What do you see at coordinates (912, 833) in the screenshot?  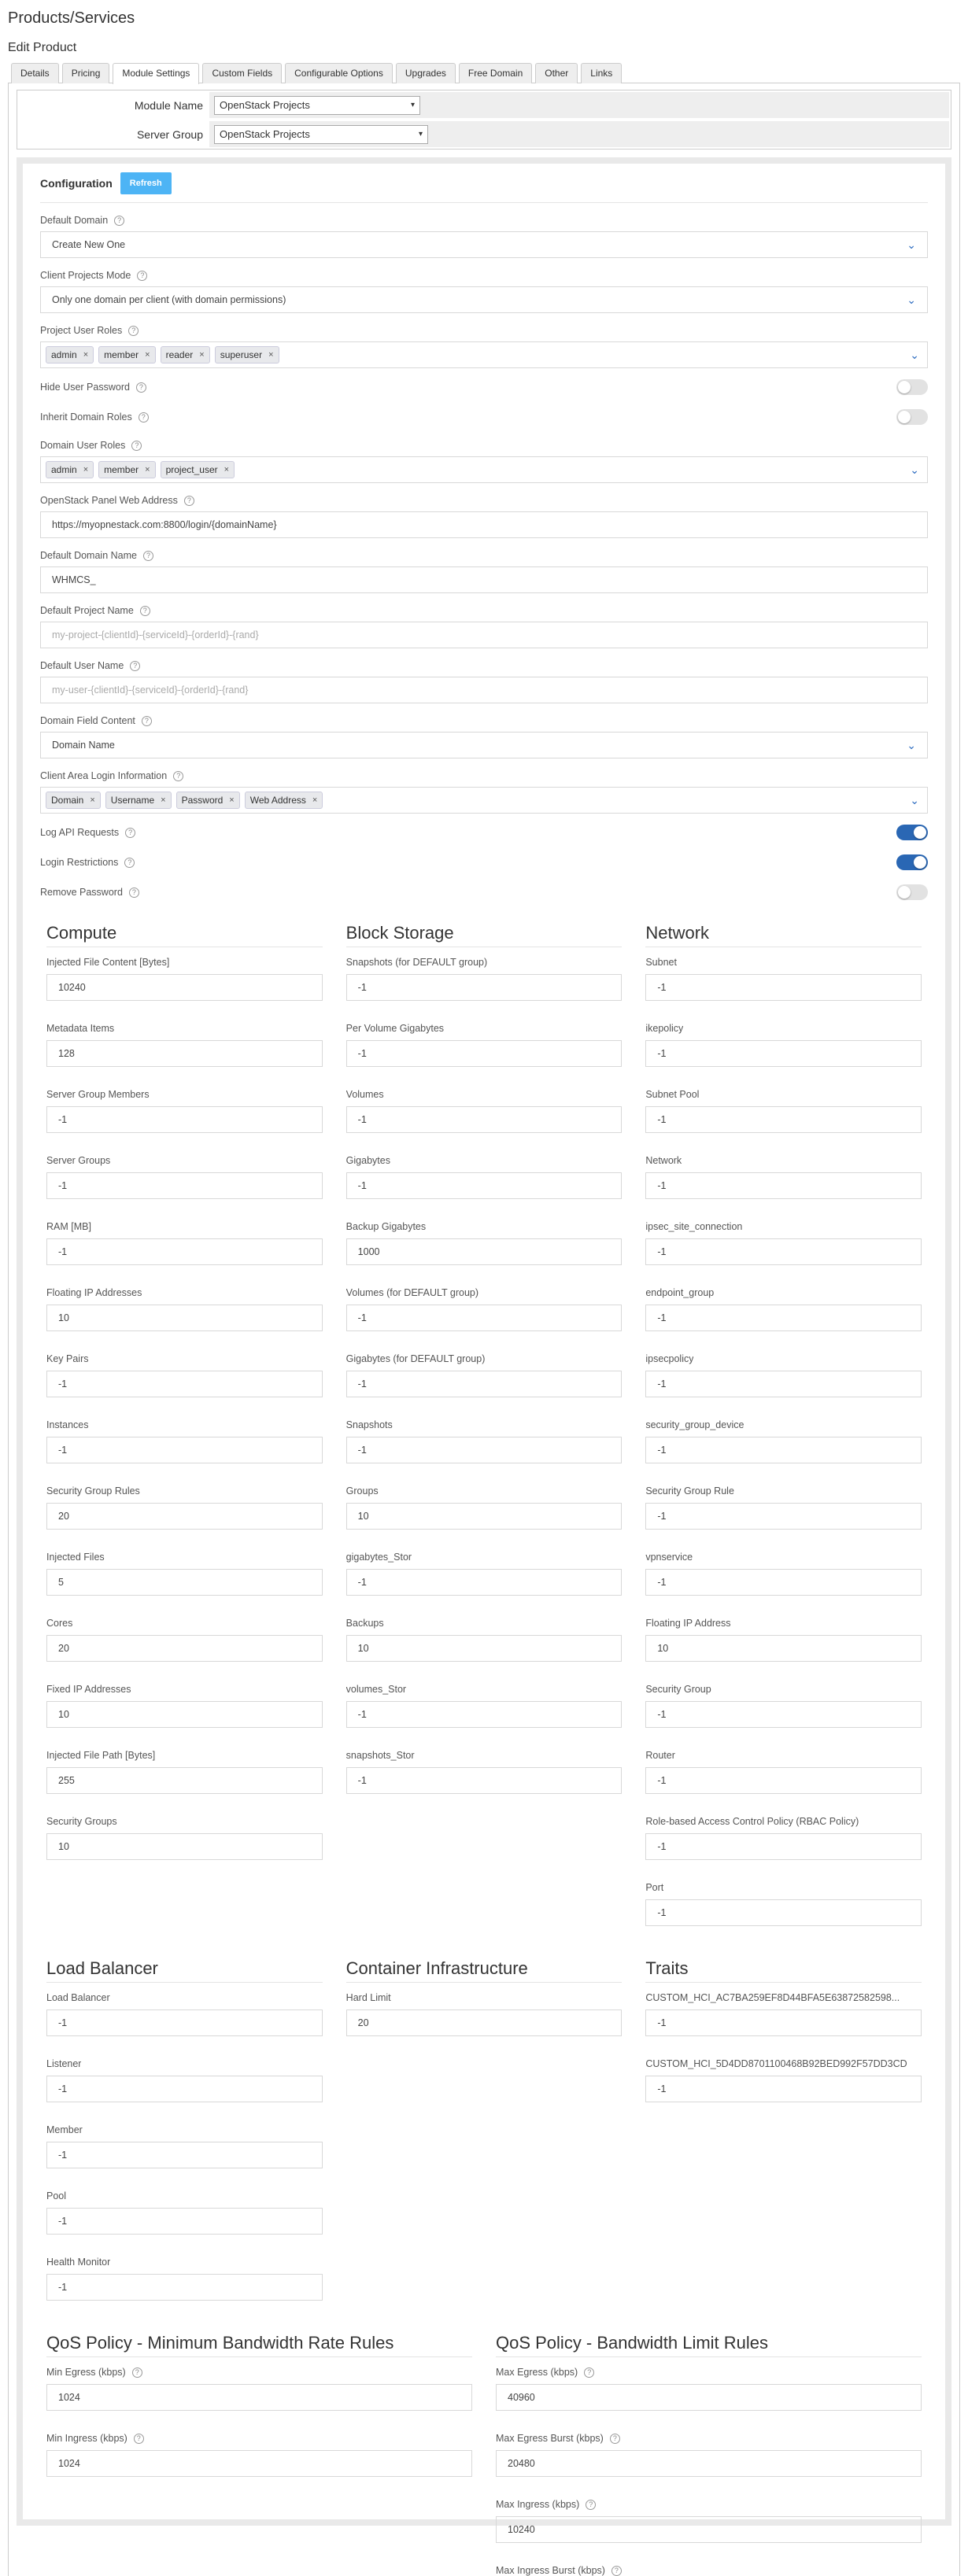 I see `log-api-requests-toggle` at bounding box center [912, 833].